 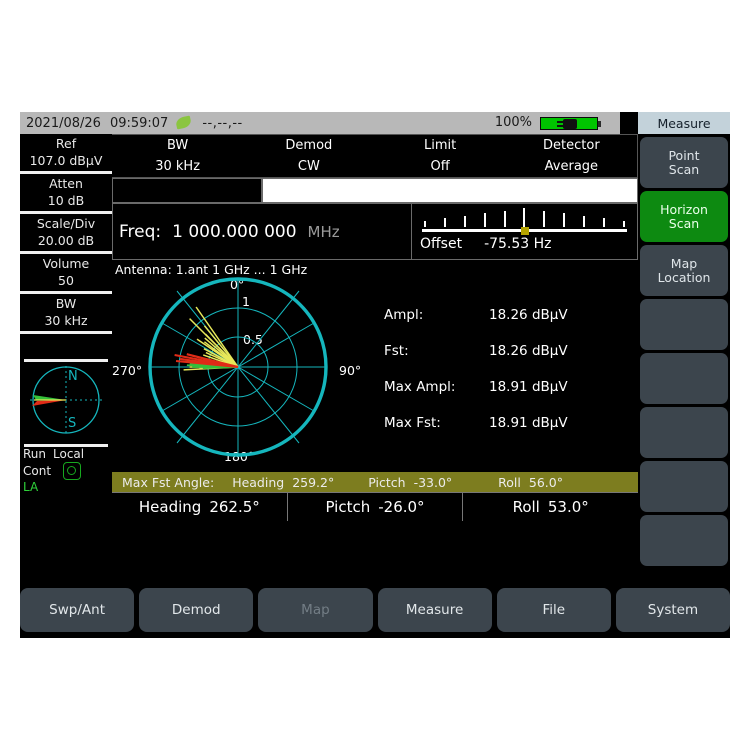 I want to click on softkey-label-line1: Point, so click(x=684, y=155).